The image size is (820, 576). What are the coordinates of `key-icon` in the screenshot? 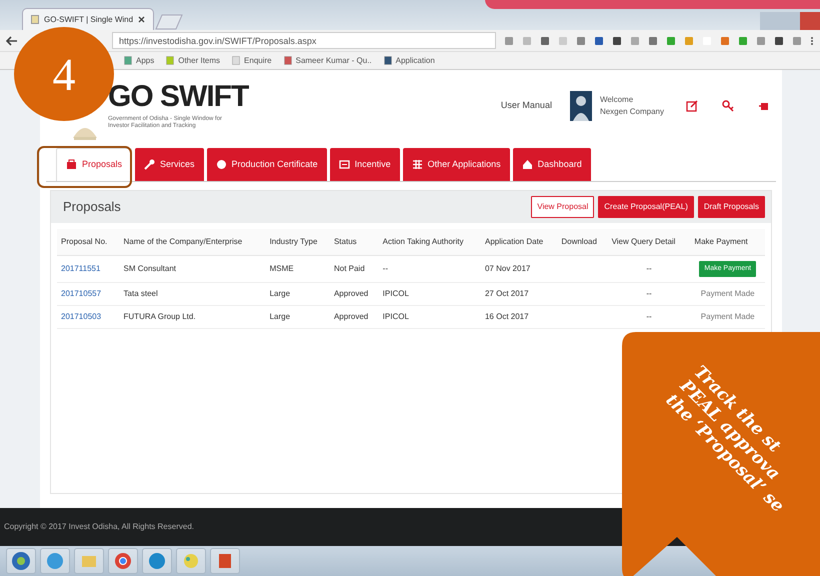 It's located at (728, 106).